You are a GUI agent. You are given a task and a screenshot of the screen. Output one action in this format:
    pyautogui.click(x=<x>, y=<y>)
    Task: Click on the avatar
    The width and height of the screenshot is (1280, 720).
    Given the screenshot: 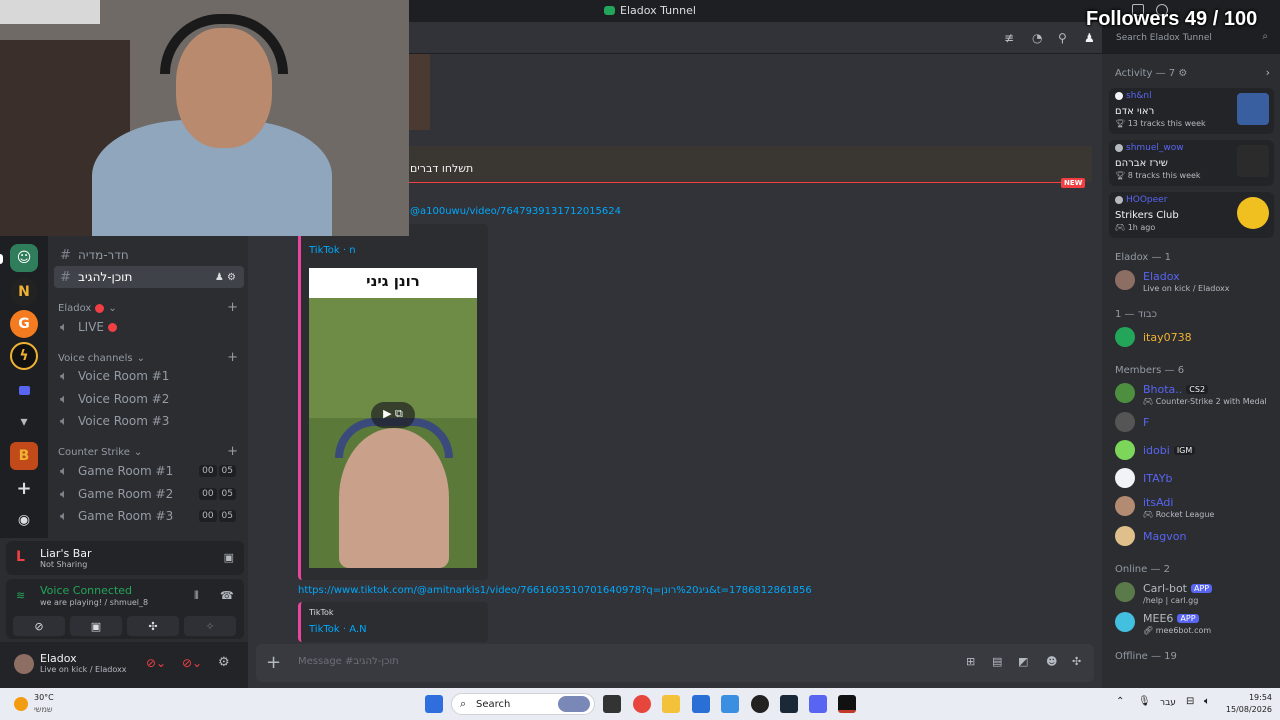 What is the action you would take?
    pyautogui.click(x=24, y=664)
    